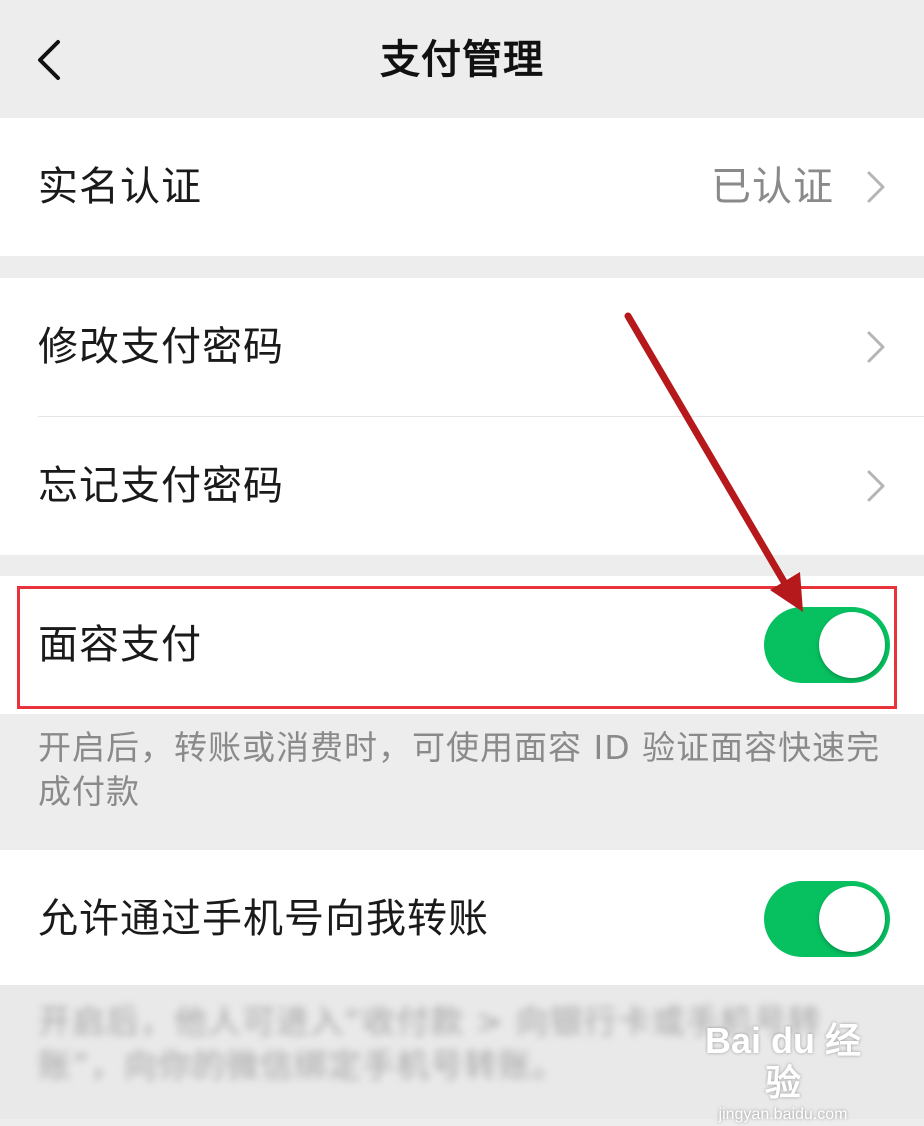 Image resolution: width=924 pixels, height=1126 pixels. I want to click on phone-transfer-group: 允许通过手机号向我转账, so click(462, 919).